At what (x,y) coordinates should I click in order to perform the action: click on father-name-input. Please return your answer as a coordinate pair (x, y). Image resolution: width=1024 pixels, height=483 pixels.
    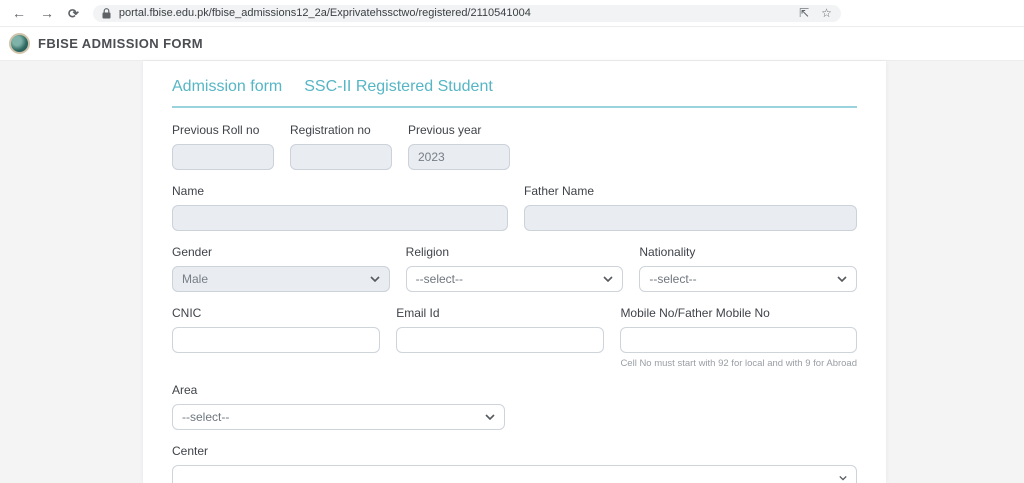
    Looking at the image, I should click on (690, 218).